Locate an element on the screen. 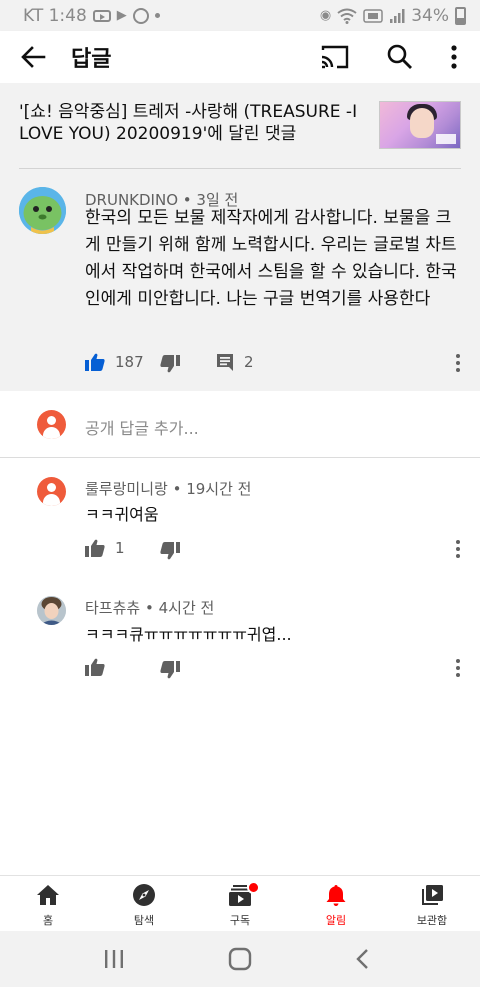  like-count: 1 is located at coordinates (120, 548).